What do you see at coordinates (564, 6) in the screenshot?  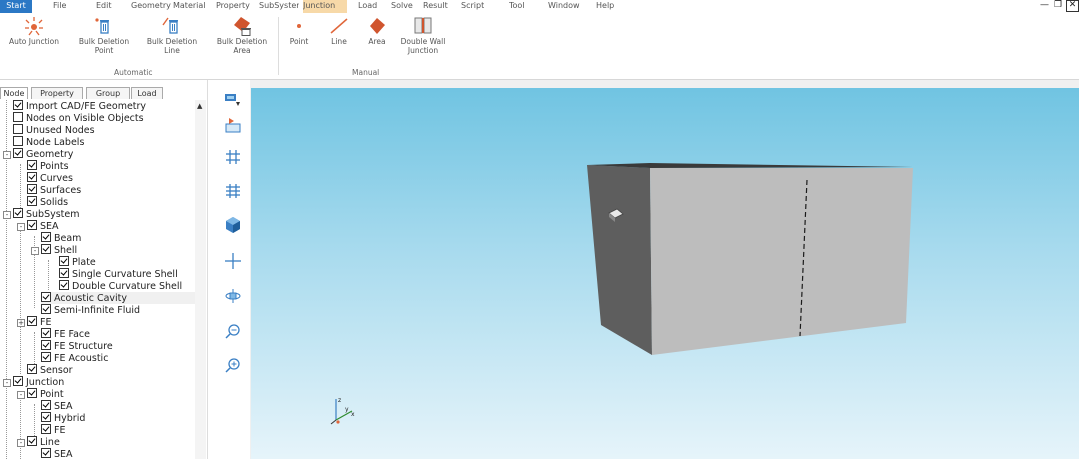 I see `menu-window: Window` at bounding box center [564, 6].